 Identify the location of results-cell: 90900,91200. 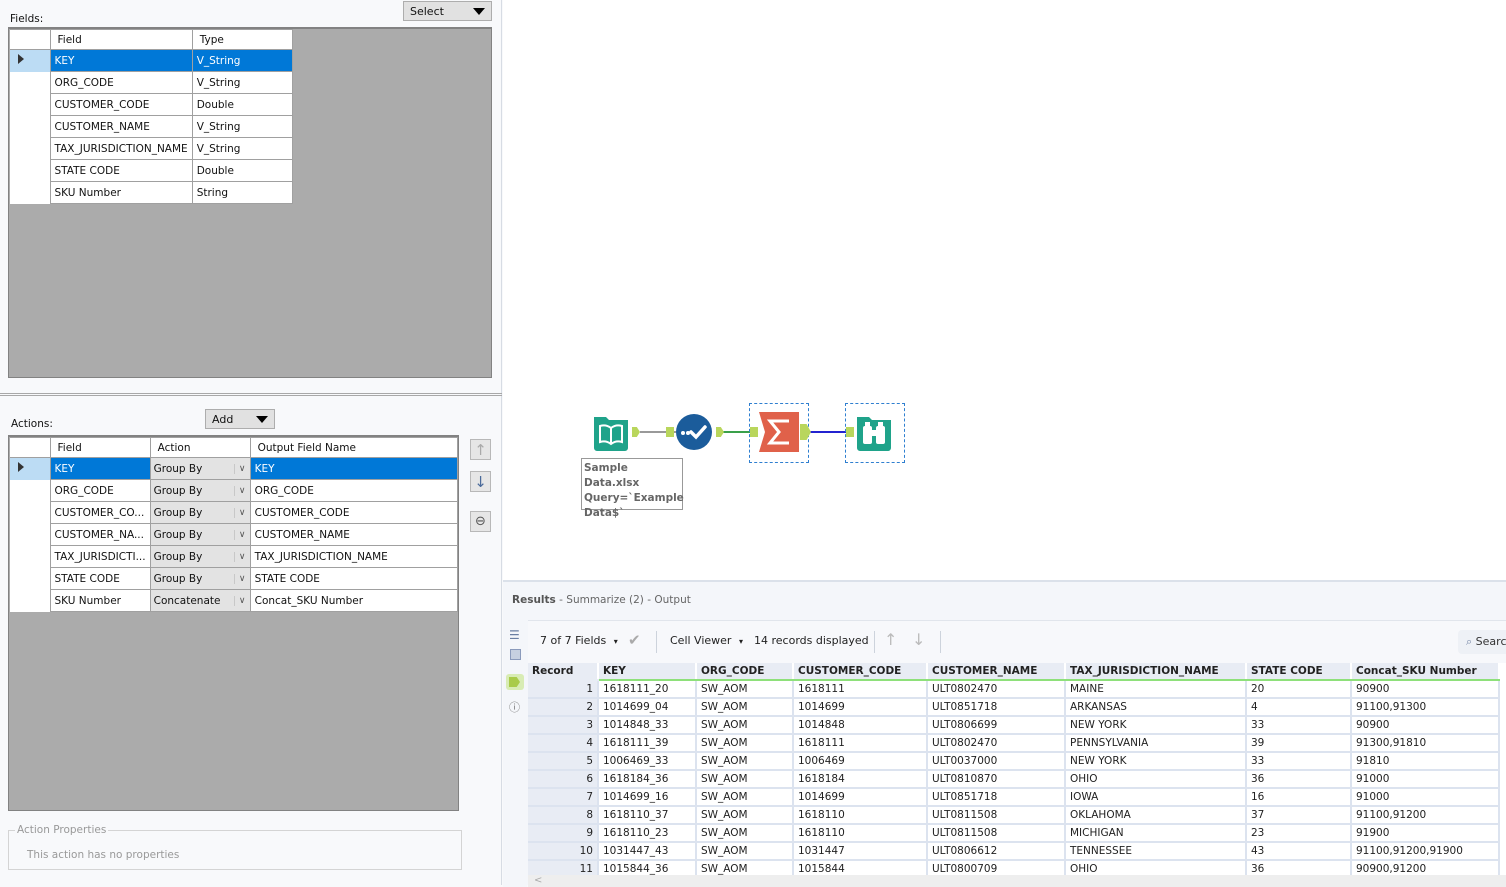
(1425, 867).